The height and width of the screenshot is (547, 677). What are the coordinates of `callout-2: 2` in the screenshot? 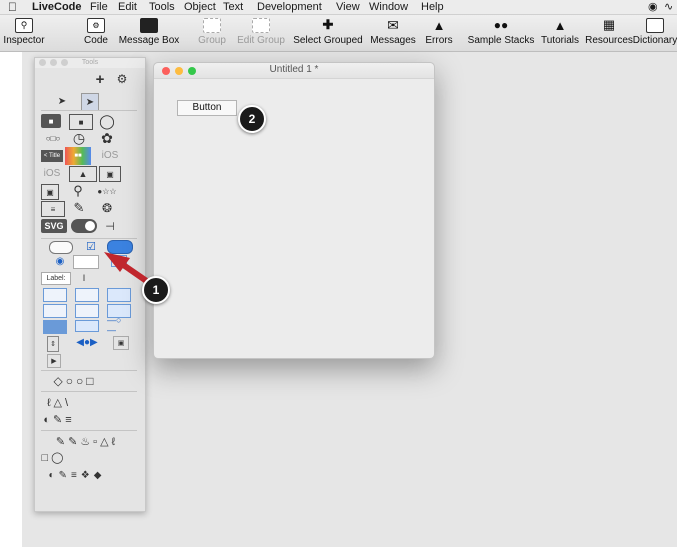 It's located at (252, 119).